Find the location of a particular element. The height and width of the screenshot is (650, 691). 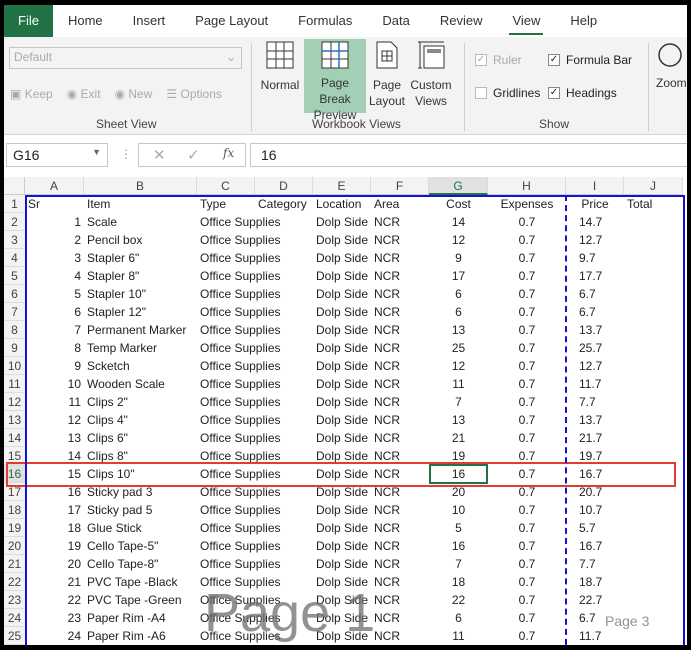

item-cell: Paper Rim -A4 is located at coordinates (140, 618).